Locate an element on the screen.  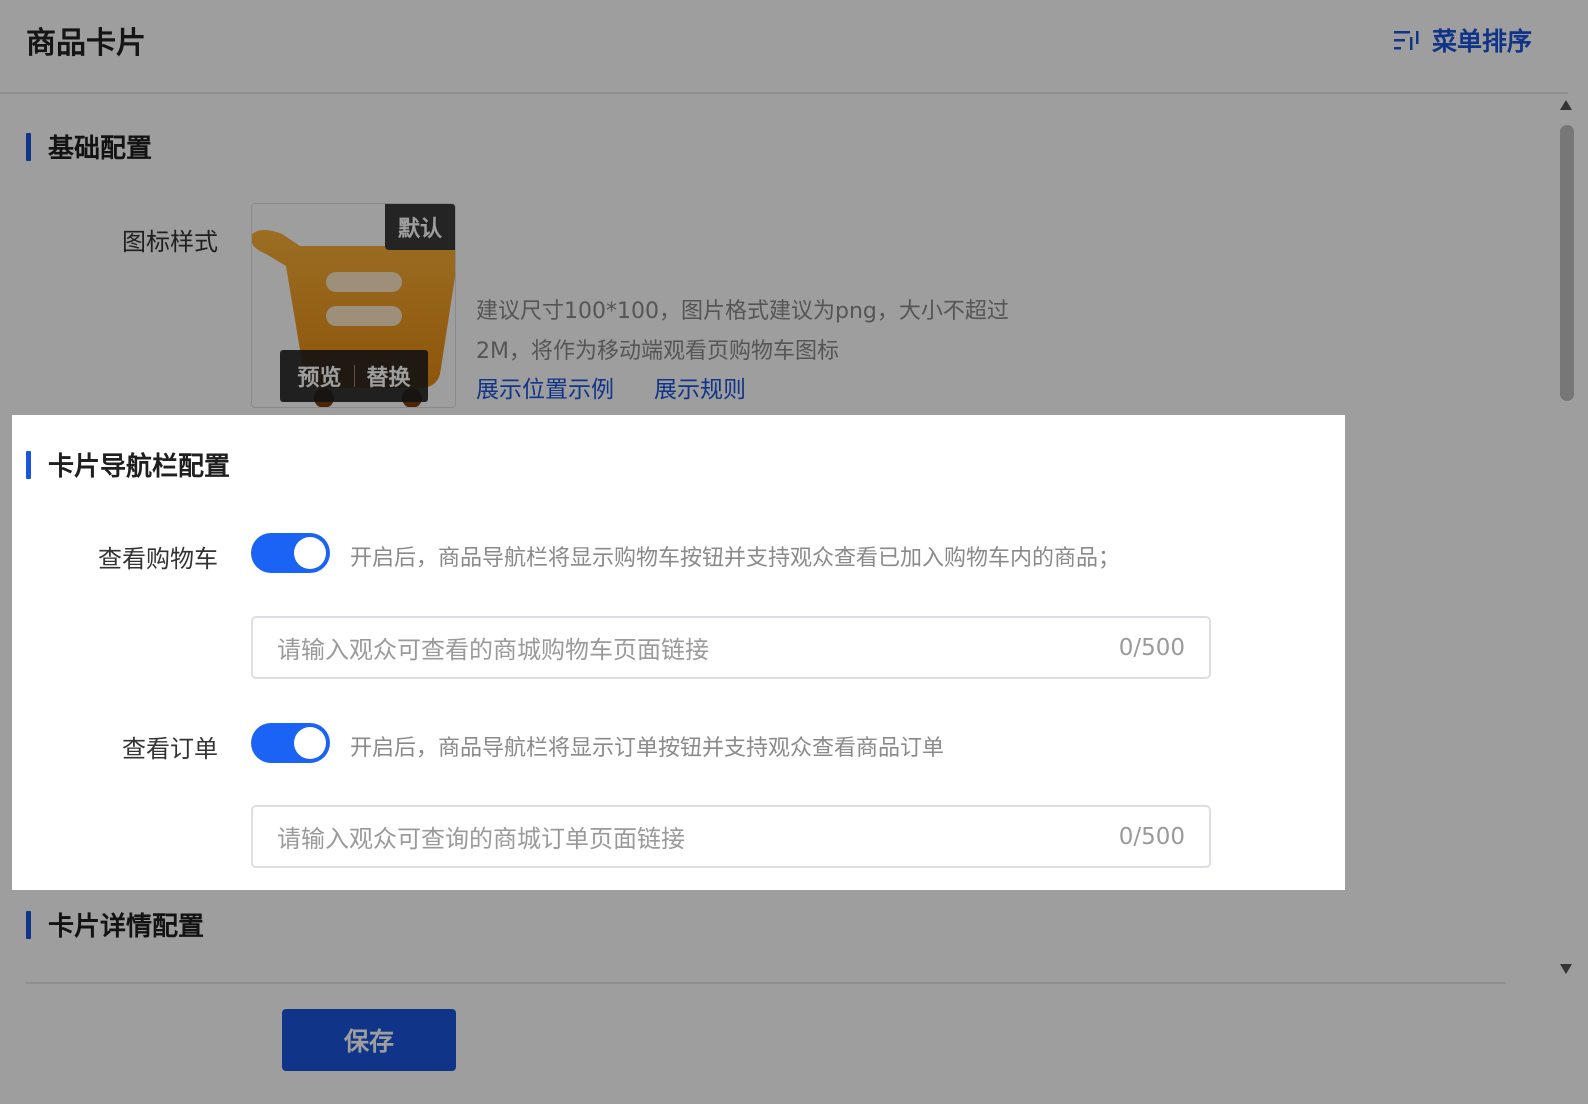
default-tag: 默认 is located at coordinates (420, 227).